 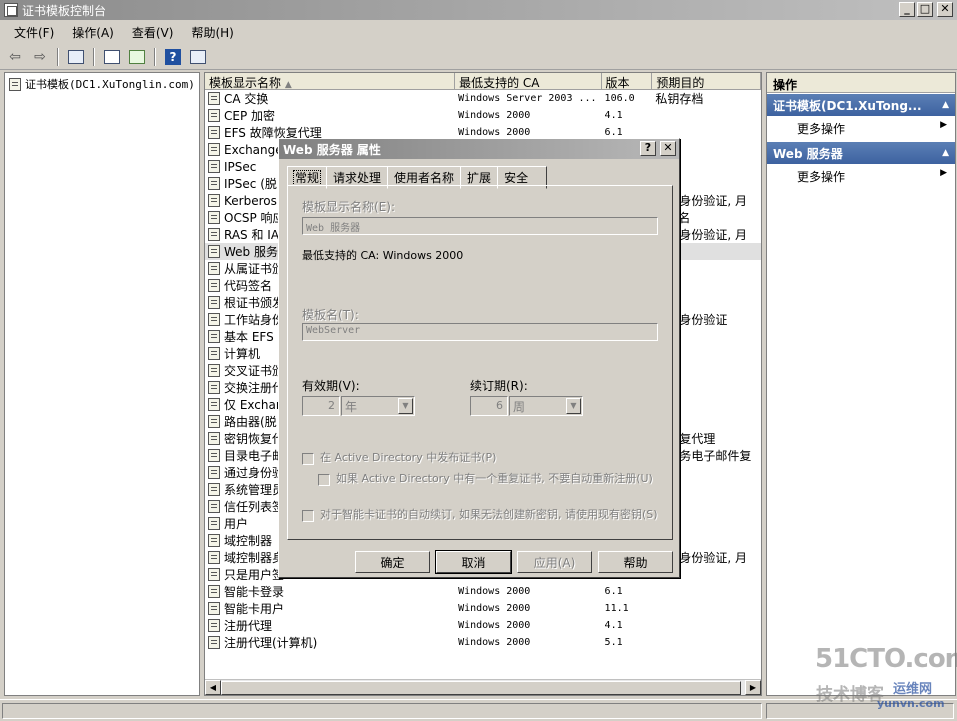 What do you see at coordinates (478, 57) in the screenshot?
I see `toolbar: ⇦ ⇨ ?` at bounding box center [478, 57].